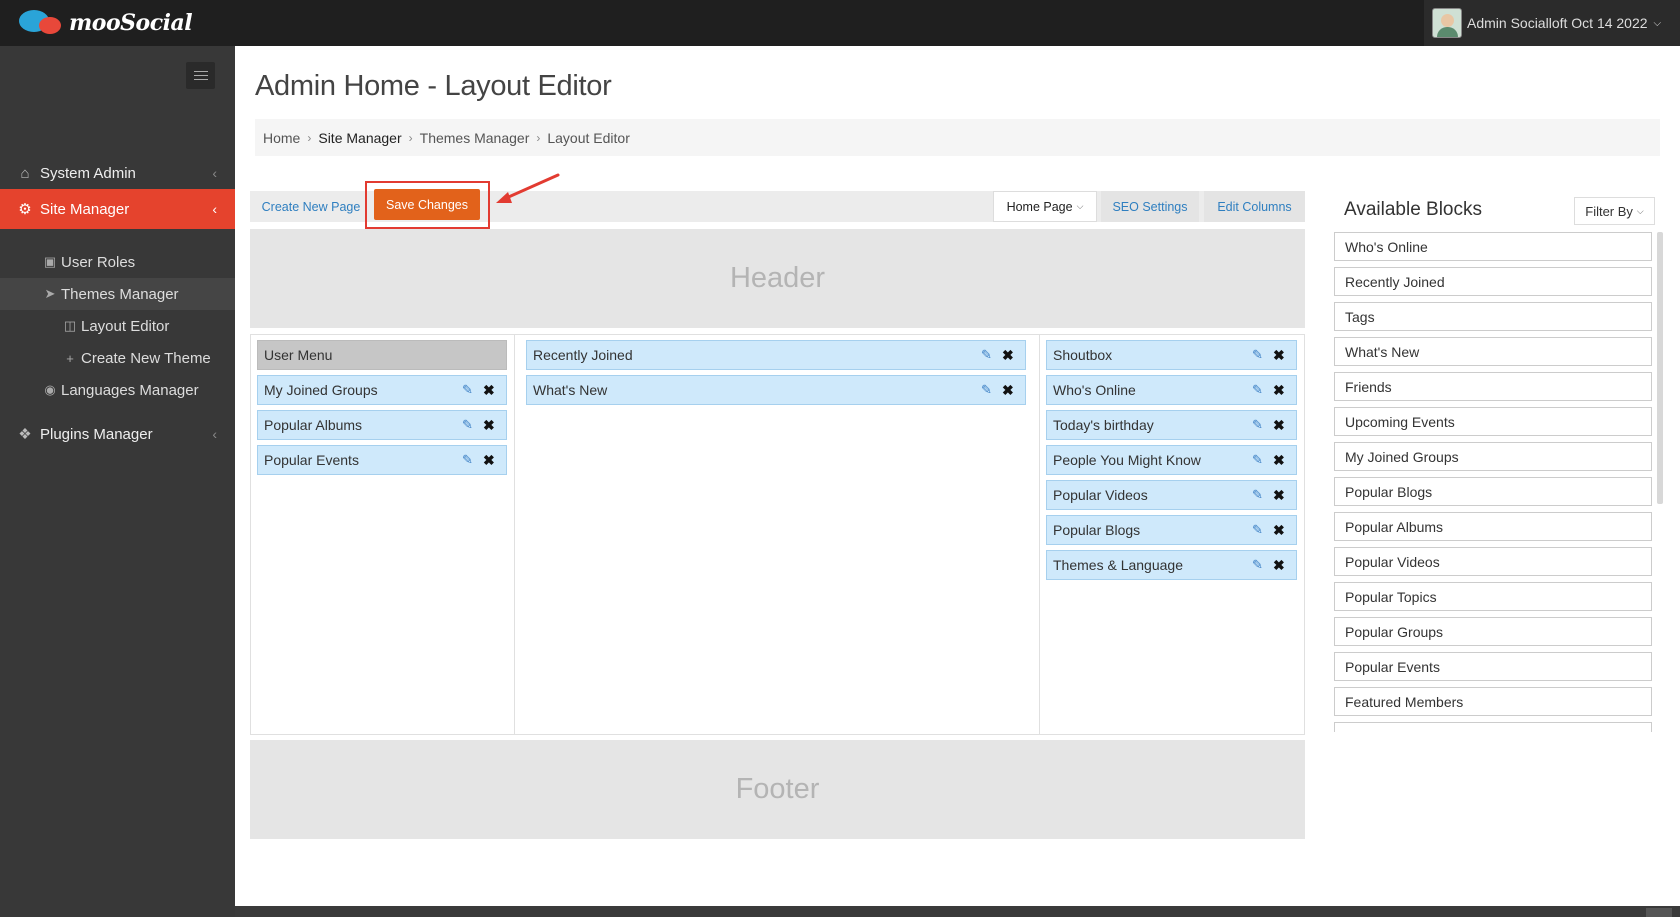 Image resolution: width=1680 pixels, height=917 pixels. What do you see at coordinates (321, 390) in the screenshot?
I see `block-label: My Joined Groups` at bounding box center [321, 390].